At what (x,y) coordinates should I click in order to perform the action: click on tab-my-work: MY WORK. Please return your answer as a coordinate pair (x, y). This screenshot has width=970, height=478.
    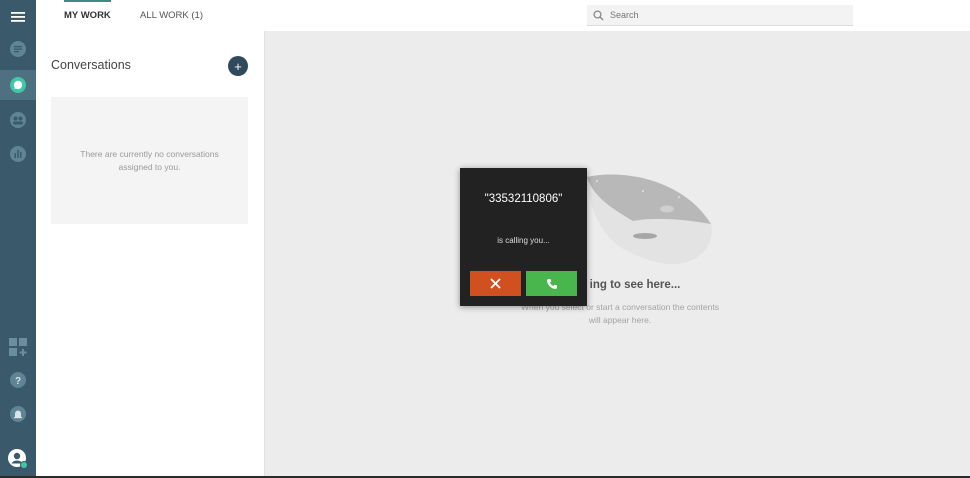
    Looking at the image, I should click on (87, 15).